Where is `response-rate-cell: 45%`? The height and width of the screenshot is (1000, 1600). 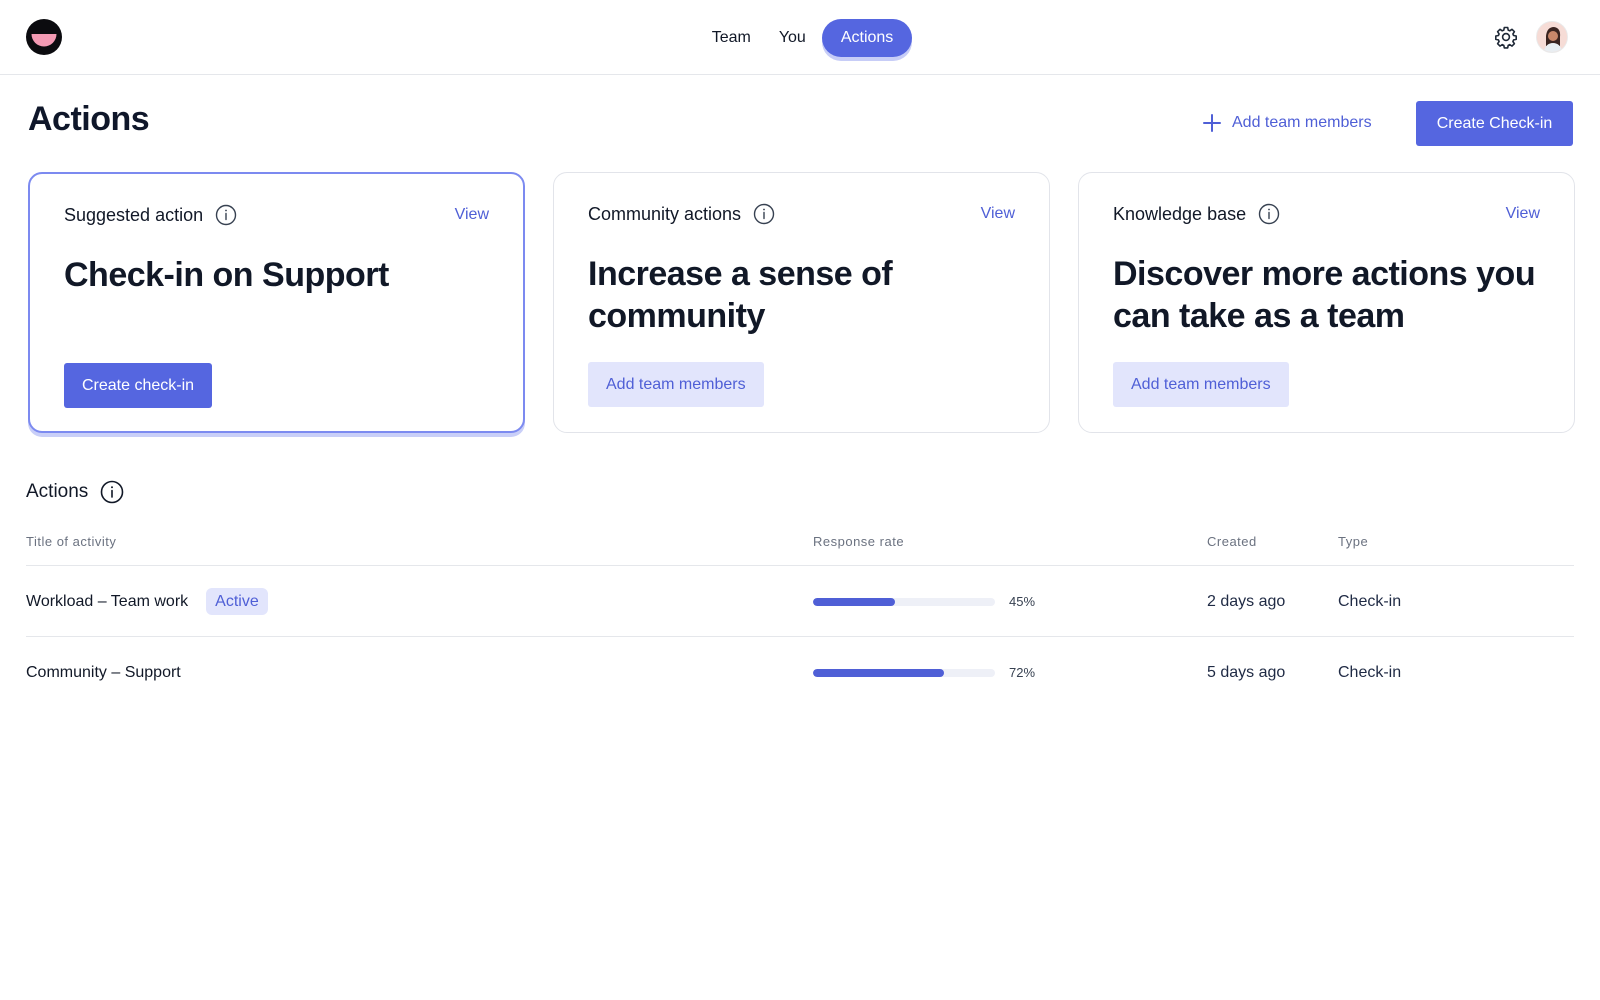
response-rate-cell: 45% is located at coordinates (924, 601).